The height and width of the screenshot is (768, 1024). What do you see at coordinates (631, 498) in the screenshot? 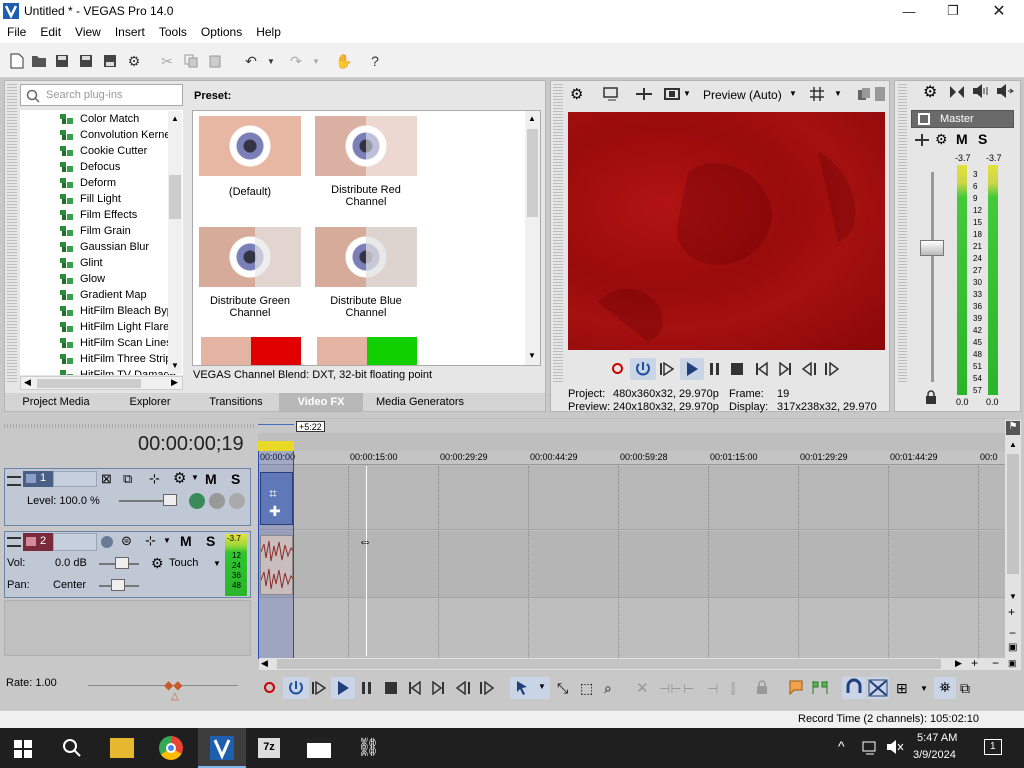
I see `video-track-lane` at bounding box center [631, 498].